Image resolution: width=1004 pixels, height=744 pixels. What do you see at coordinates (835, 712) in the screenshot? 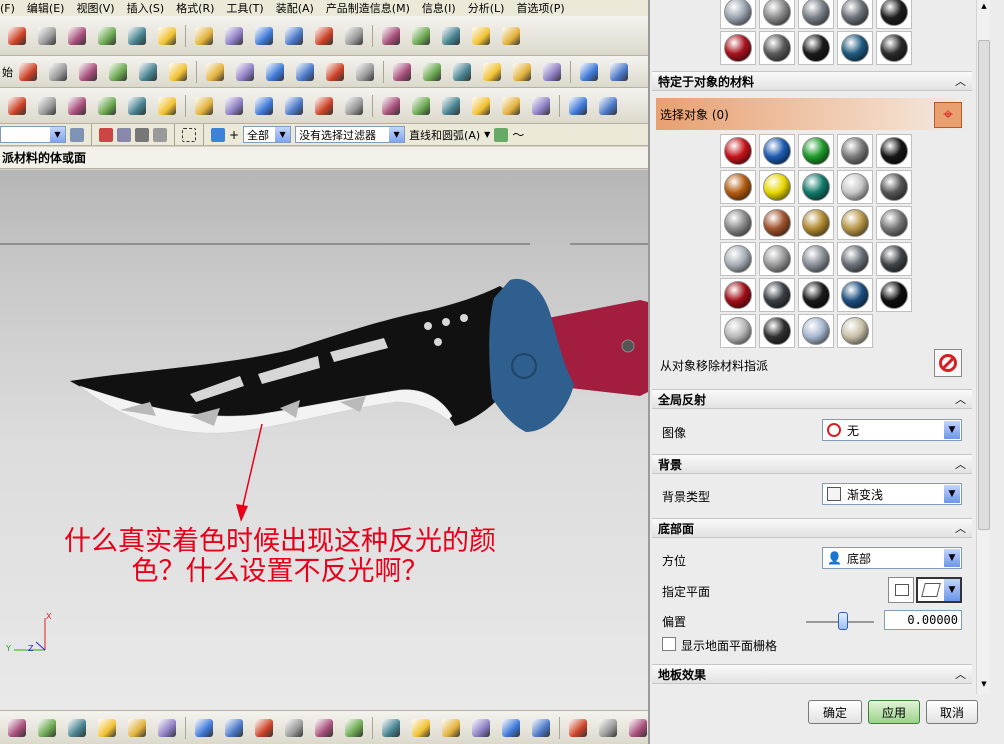
I see `ok-button: 确定` at bounding box center [835, 712].